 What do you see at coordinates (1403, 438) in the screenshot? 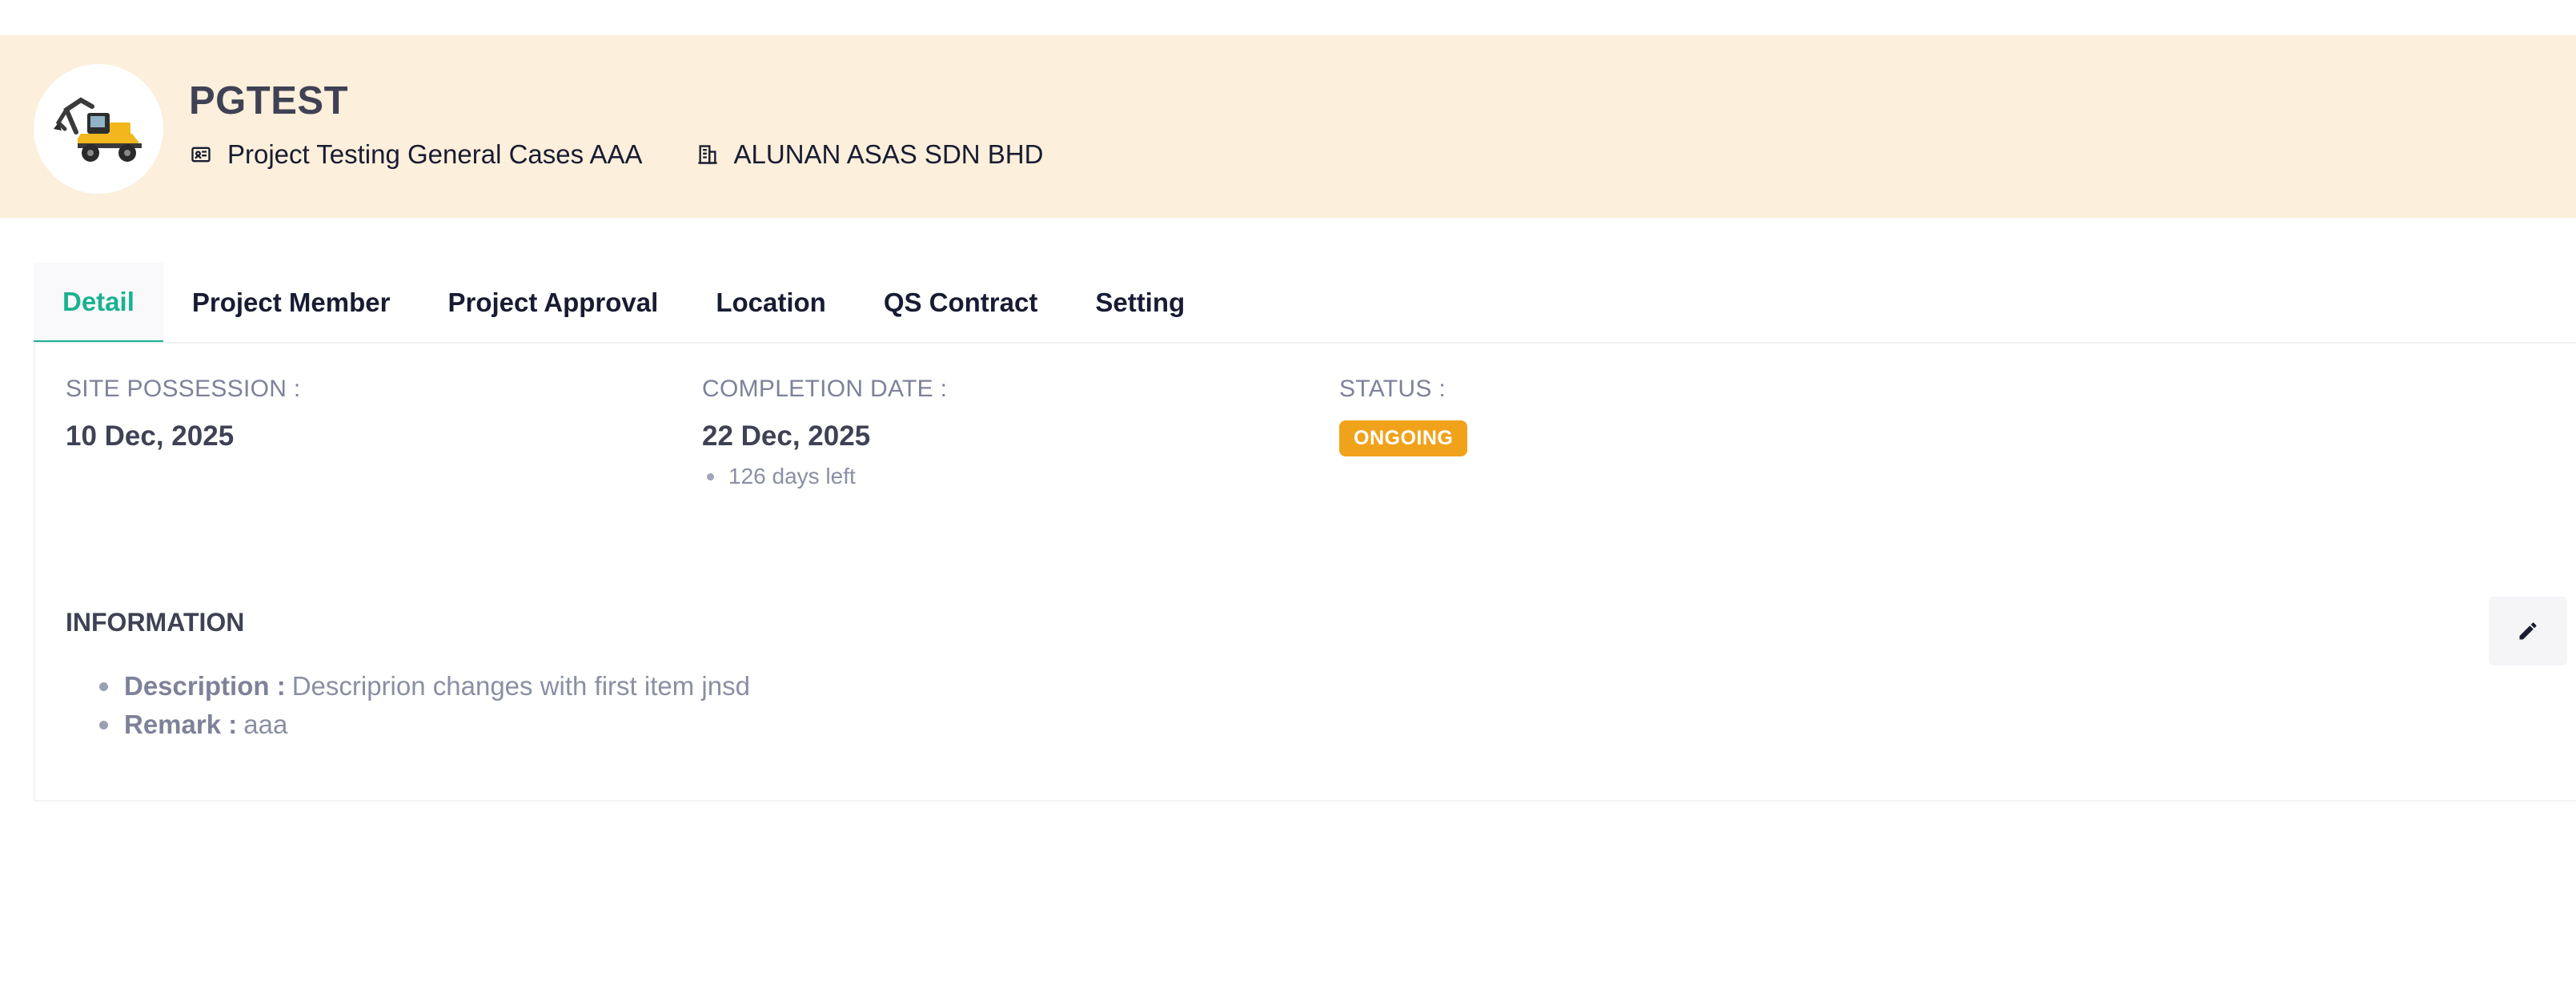
I see `status-badge: ONGOING` at bounding box center [1403, 438].